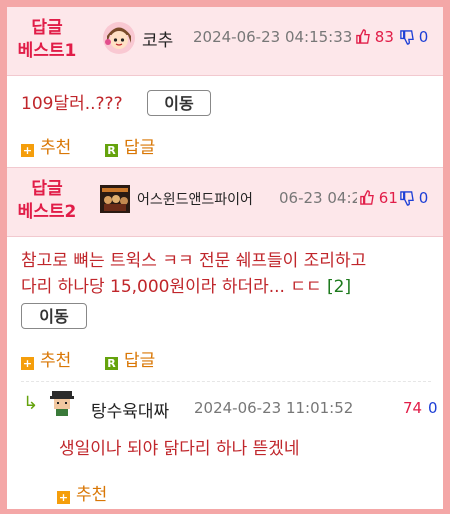  What do you see at coordinates (274, 408) in the screenshot?
I see `comment-date: 2024-06-23 11:01:52` at bounding box center [274, 408].